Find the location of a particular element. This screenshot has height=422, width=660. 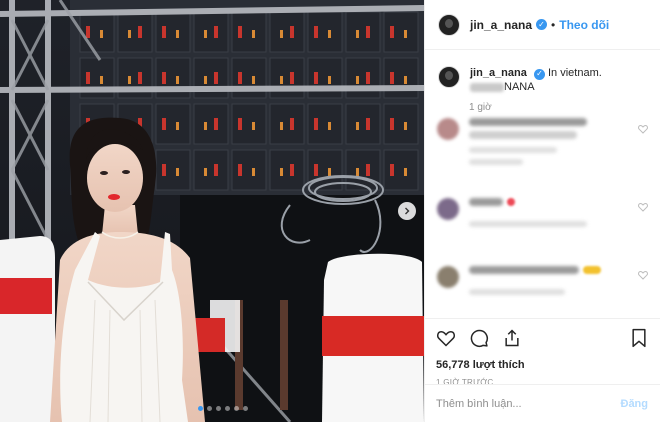

next-photo-button is located at coordinates (407, 211).